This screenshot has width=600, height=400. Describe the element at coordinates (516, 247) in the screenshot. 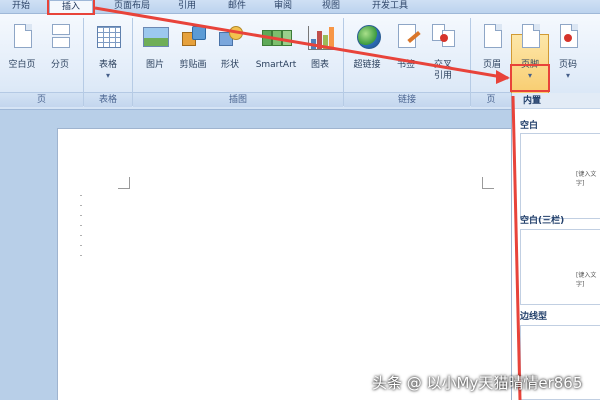

I see `arrow-down-gallery` at that location.